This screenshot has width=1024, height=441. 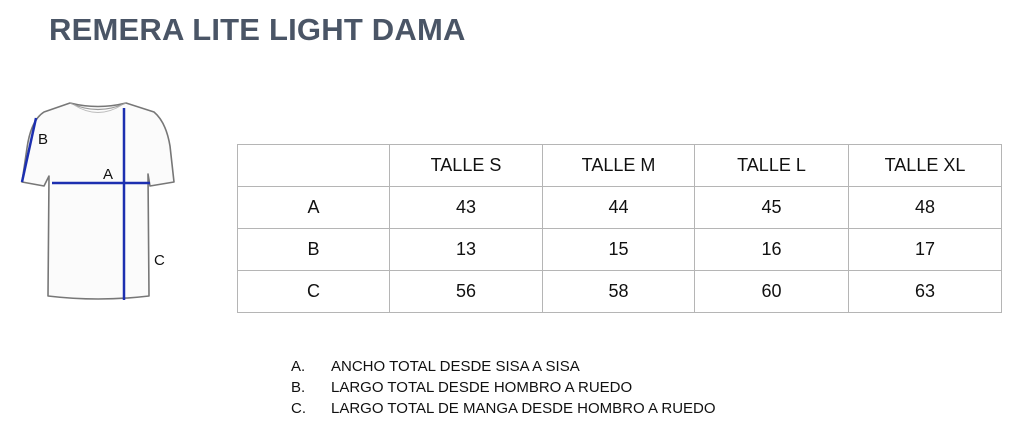 I want to click on table-row: A 43 44 45 48, so click(x=619, y=207).